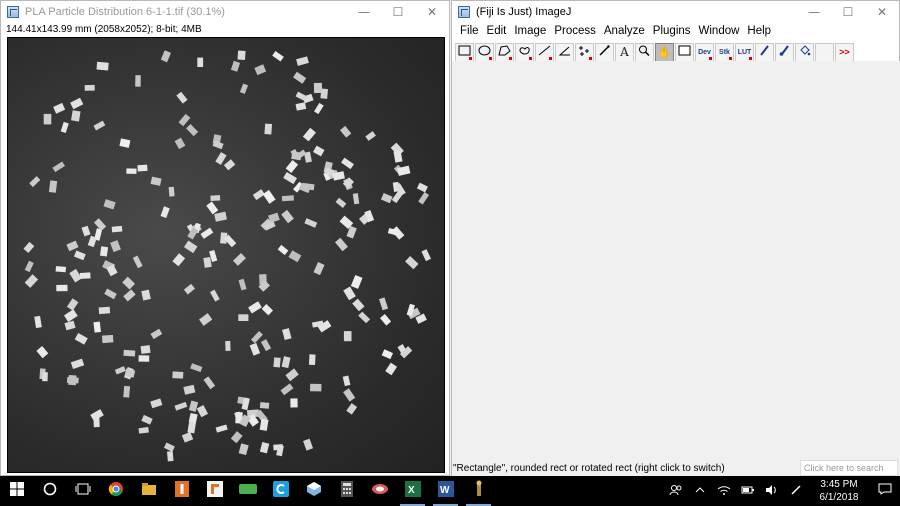  Describe the element at coordinates (604, 52) in the screenshot. I see `wand-tool` at that location.